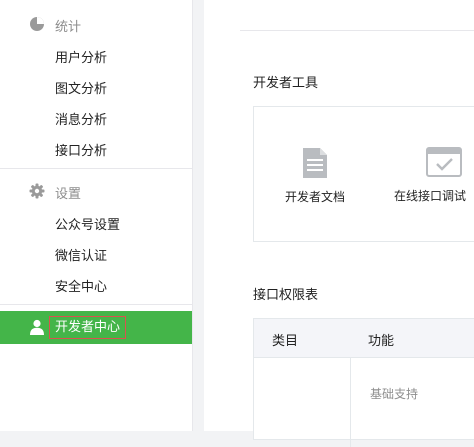  I want to click on sidebar-group-label: 设置, so click(68, 194).